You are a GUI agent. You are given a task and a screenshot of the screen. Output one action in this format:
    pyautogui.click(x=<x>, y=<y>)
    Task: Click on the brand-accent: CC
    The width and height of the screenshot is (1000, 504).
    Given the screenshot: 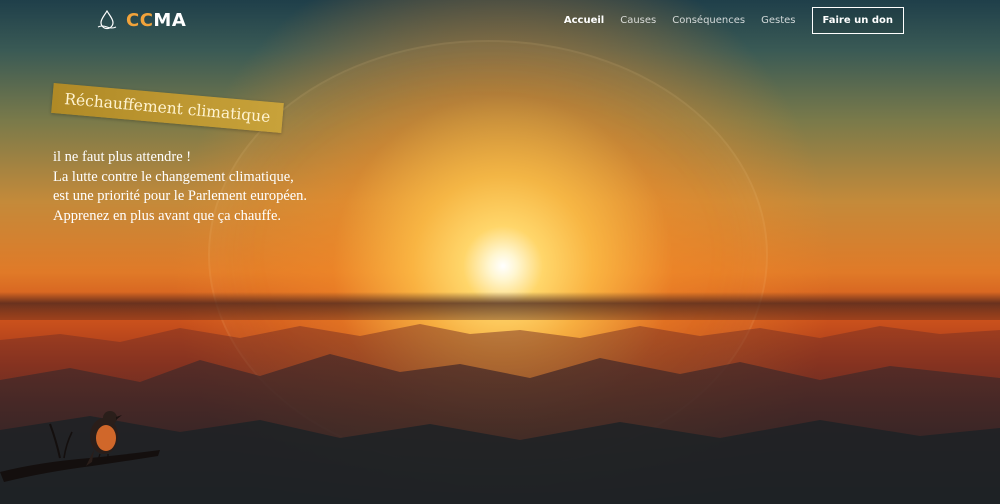 What is the action you would take?
    pyautogui.click(x=140, y=20)
    